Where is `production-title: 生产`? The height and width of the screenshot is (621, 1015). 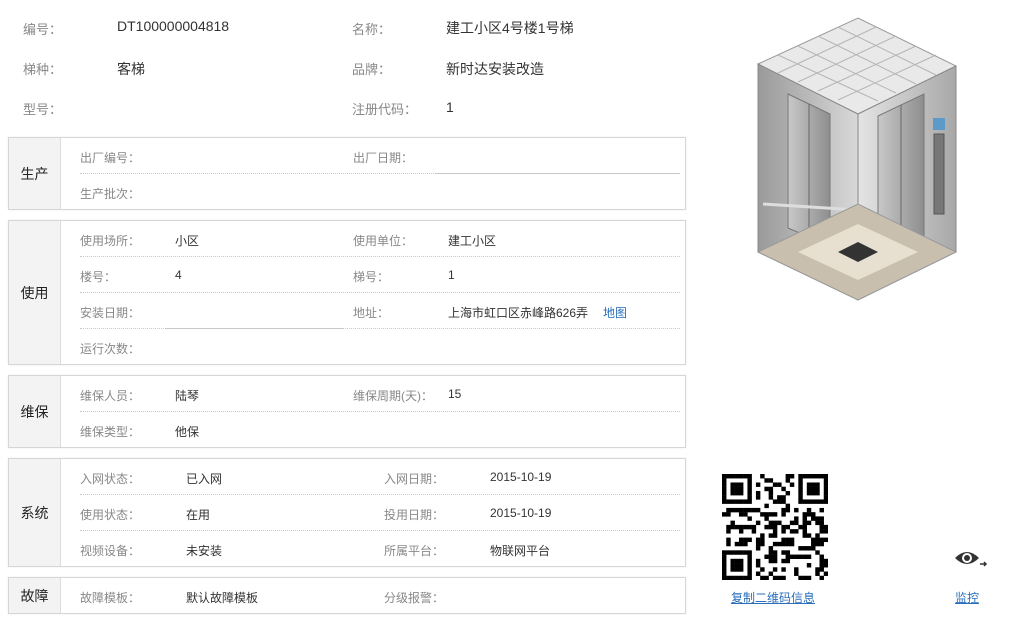 production-title: 生产 is located at coordinates (35, 173).